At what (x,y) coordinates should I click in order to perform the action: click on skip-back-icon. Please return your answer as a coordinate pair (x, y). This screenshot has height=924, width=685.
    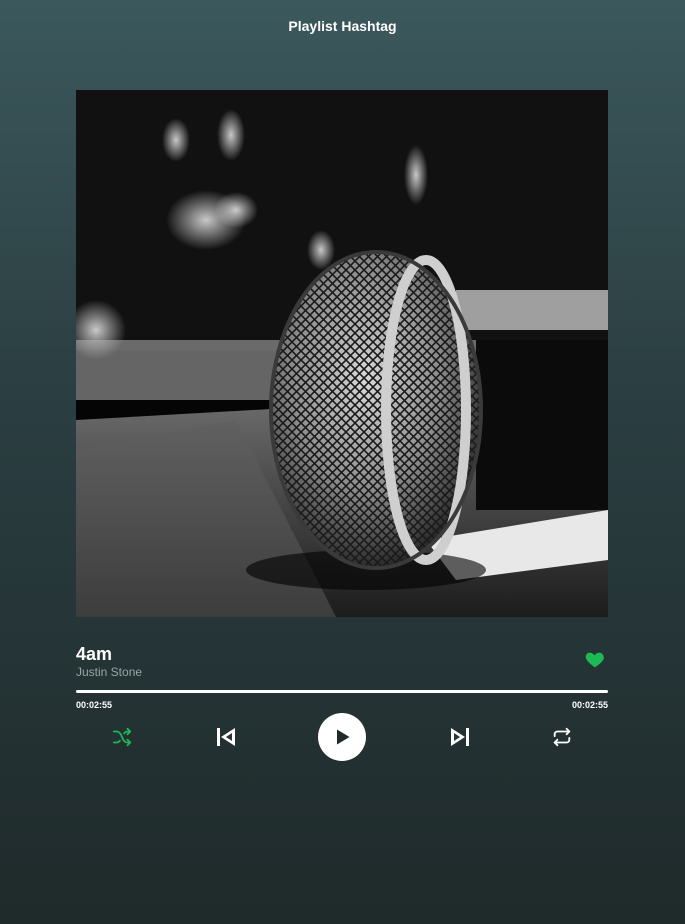
    Looking at the image, I should click on (226, 737).